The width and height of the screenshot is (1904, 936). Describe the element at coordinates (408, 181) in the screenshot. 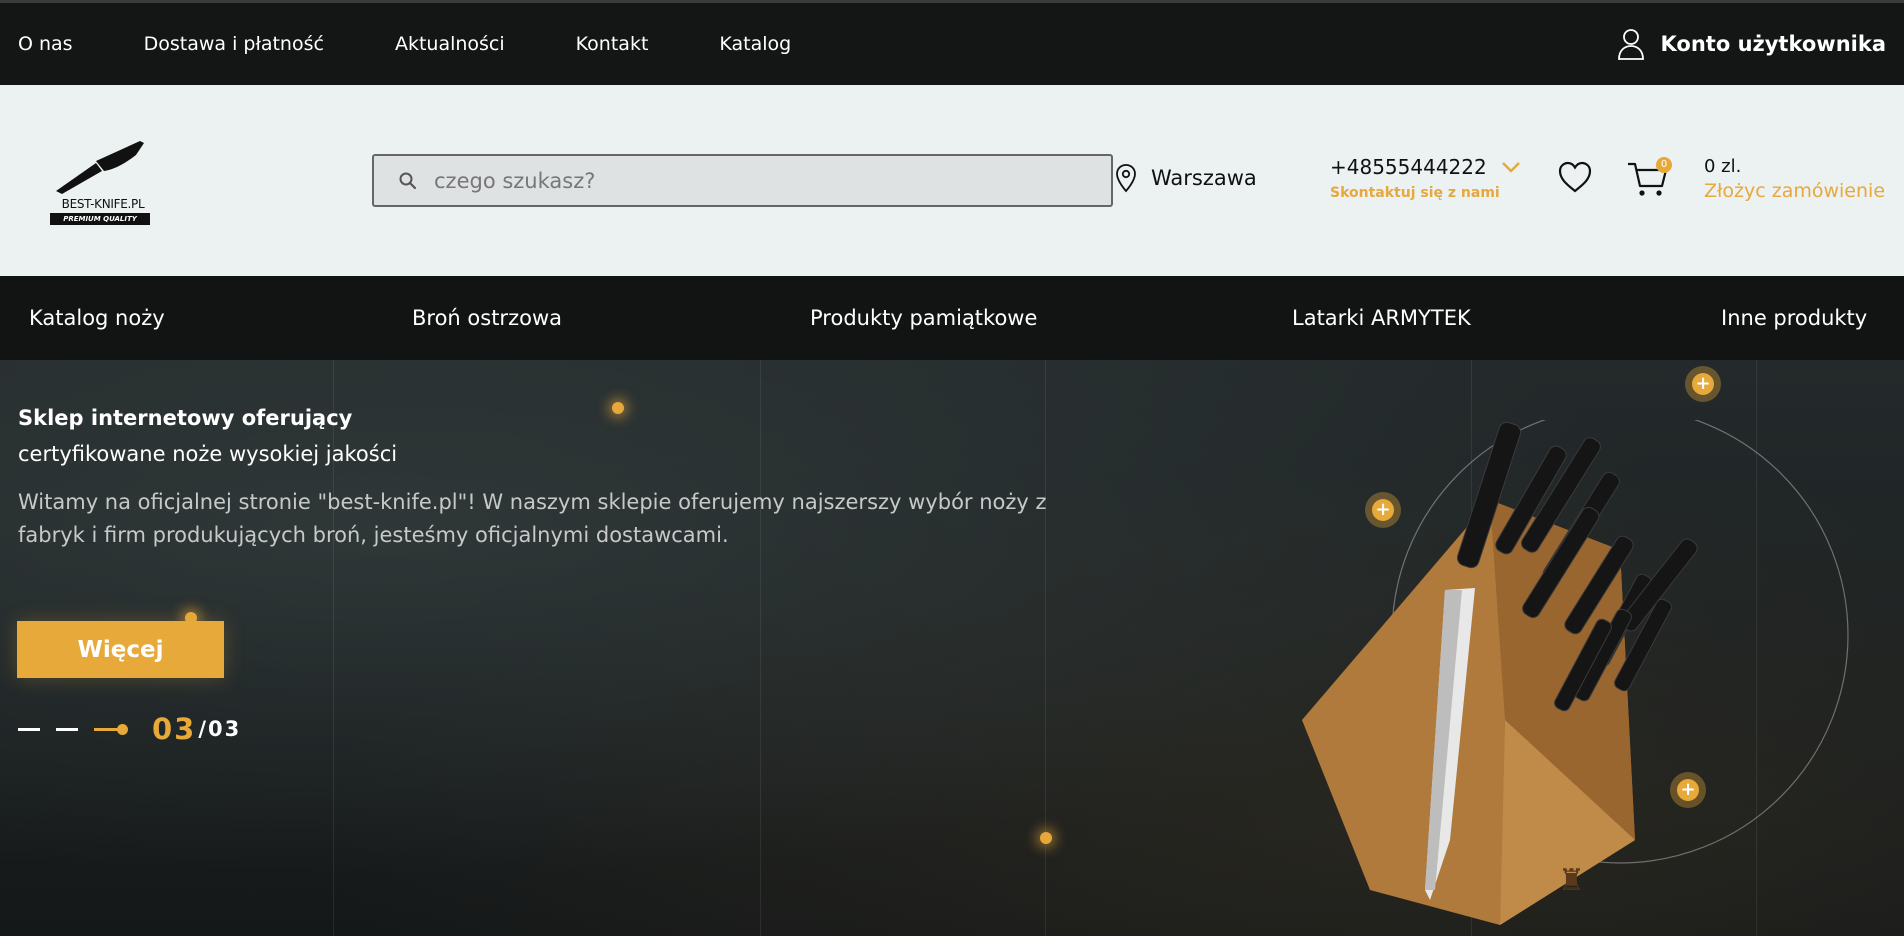

I see `search-icon` at that location.